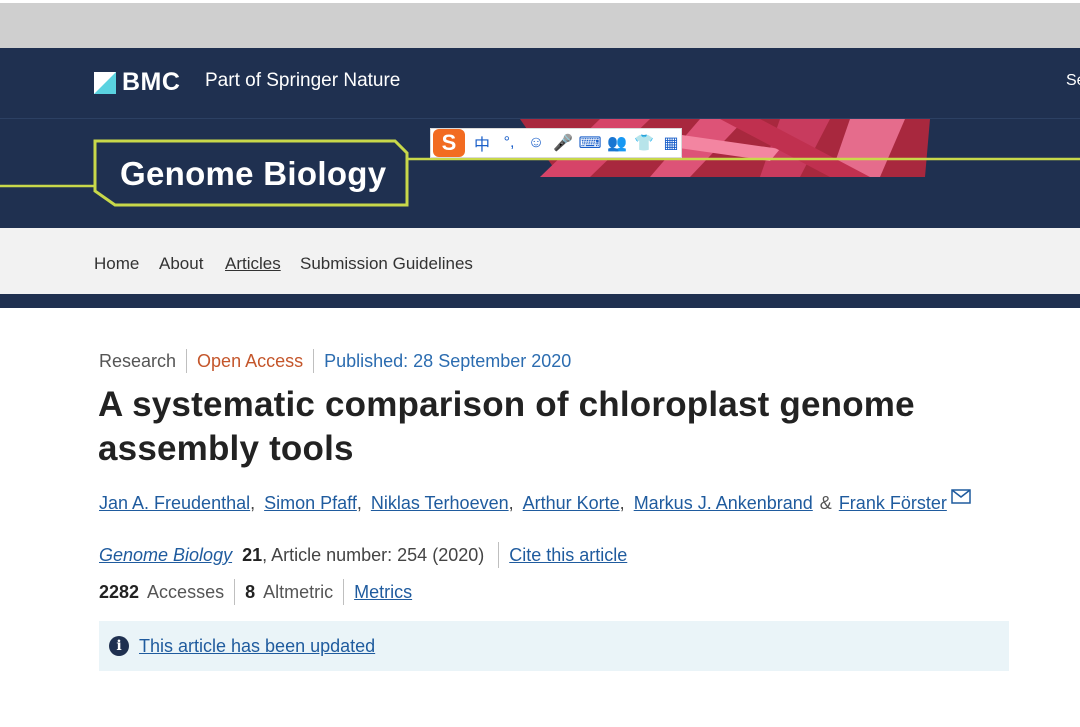  What do you see at coordinates (383, 592) in the screenshot?
I see `metrics-link: Metrics` at bounding box center [383, 592].